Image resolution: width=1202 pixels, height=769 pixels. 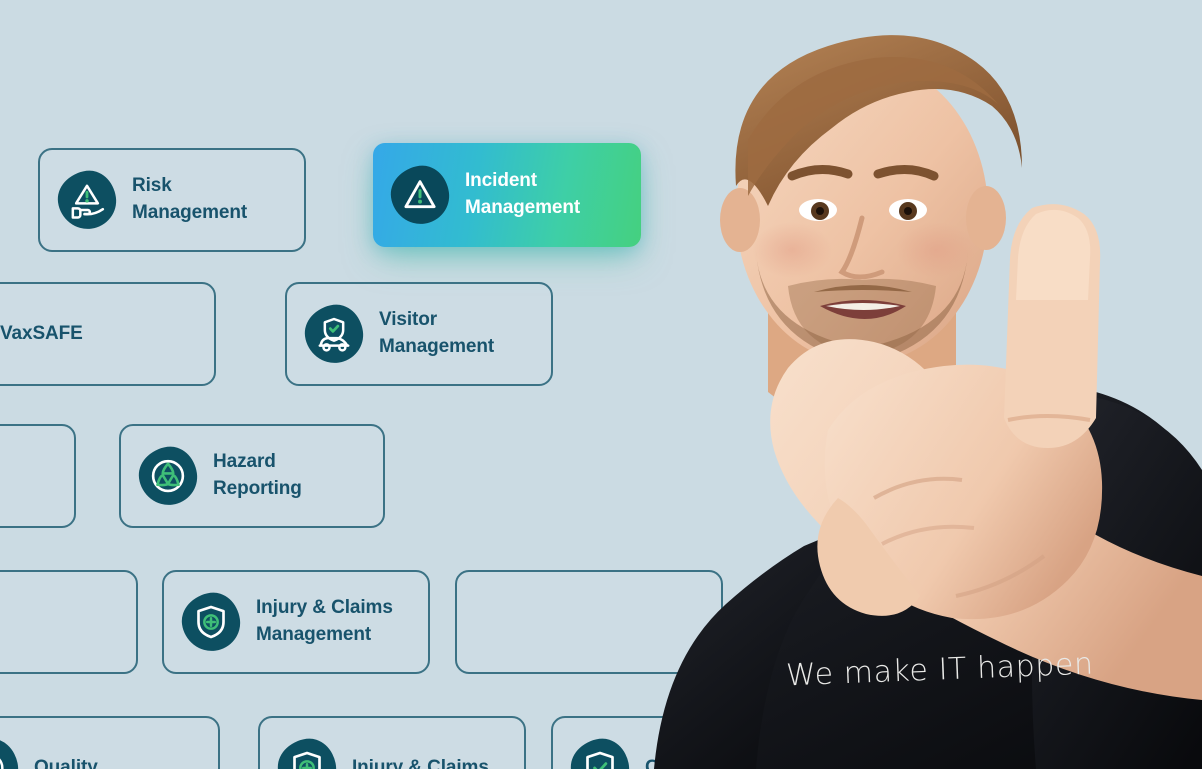 What do you see at coordinates (420, 762) in the screenshot?
I see `module-card-label: Injury & Claims` at bounding box center [420, 762].